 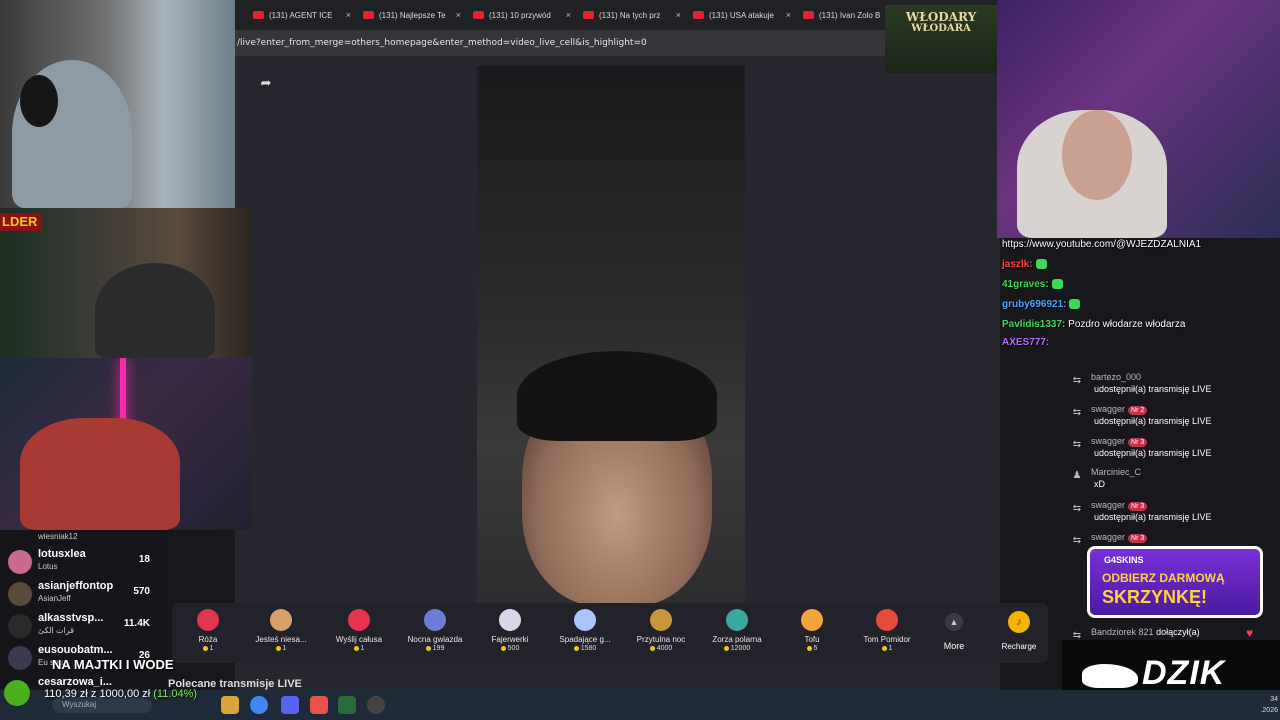 I want to click on list-item: asianjeffontop AsianJeff 570, so click(x=88, y=593).